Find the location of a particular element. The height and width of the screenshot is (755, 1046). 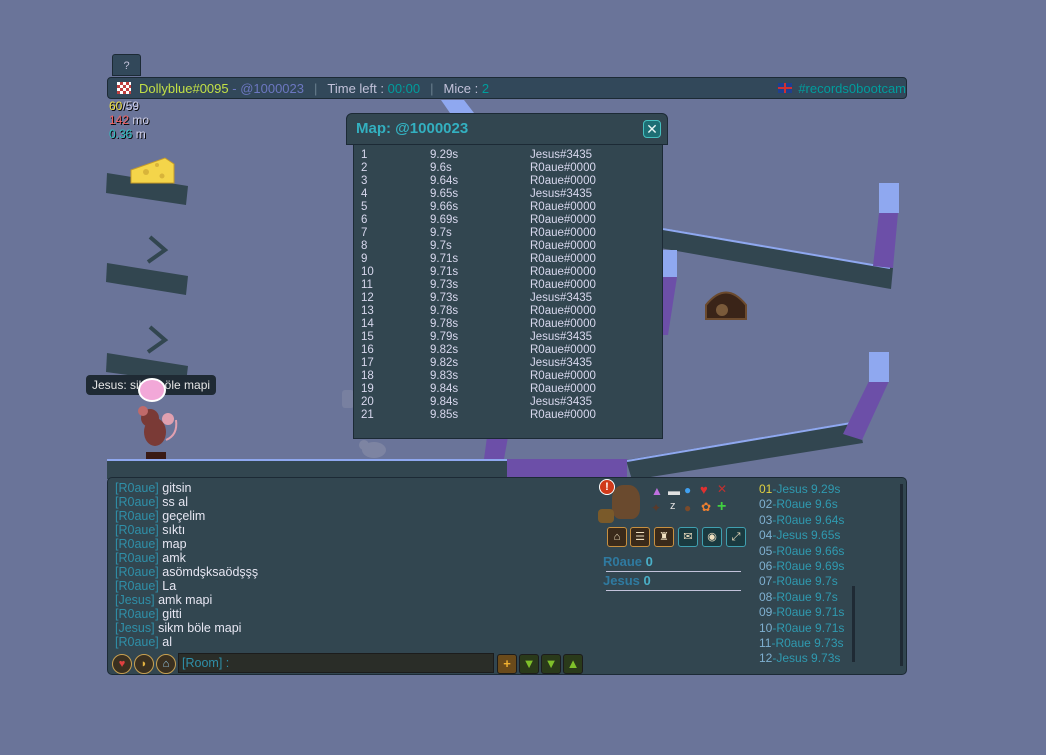

chat-message: ss al is located at coordinates (175, 502).